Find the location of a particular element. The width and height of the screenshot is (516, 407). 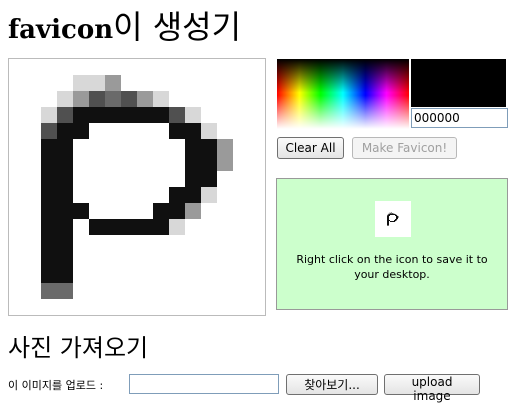

page-title: favicon이 생성기 is located at coordinates (124, 24).